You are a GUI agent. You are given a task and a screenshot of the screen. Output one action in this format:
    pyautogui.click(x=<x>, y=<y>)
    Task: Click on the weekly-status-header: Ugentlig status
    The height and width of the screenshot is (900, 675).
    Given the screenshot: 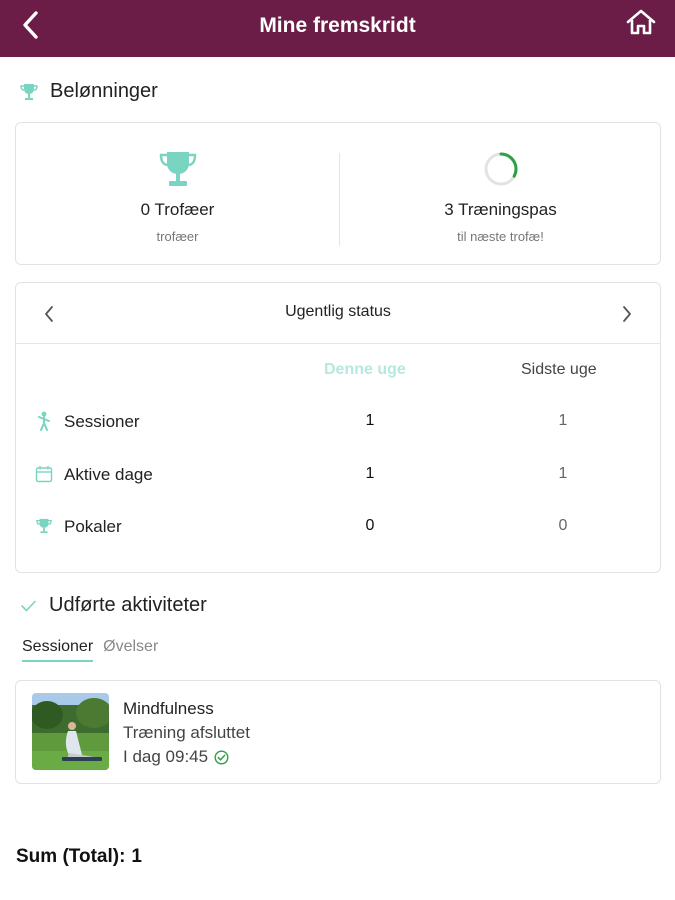 What is the action you would take?
    pyautogui.click(x=338, y=313)
    